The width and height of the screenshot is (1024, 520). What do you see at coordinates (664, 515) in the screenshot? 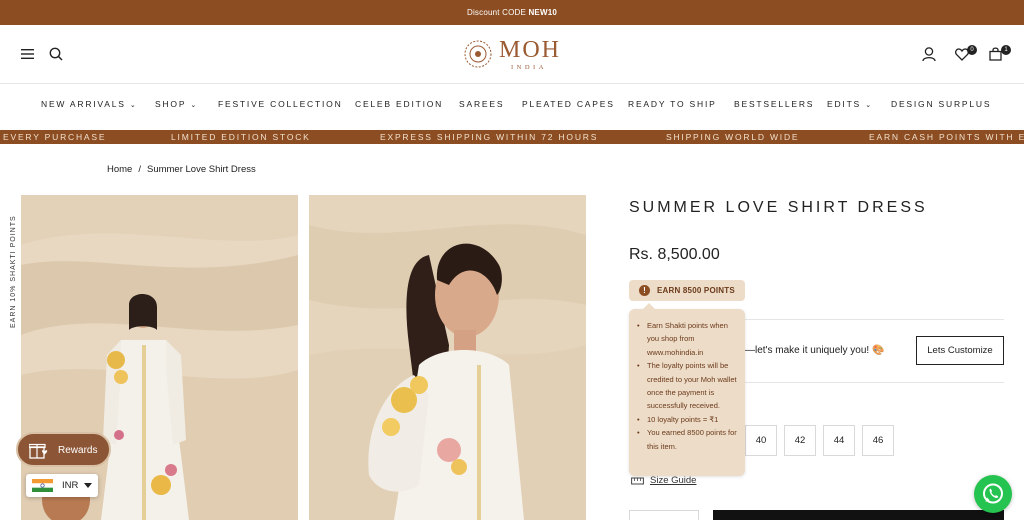
I see `quantity-stepper` at bounding box center [664, 515].